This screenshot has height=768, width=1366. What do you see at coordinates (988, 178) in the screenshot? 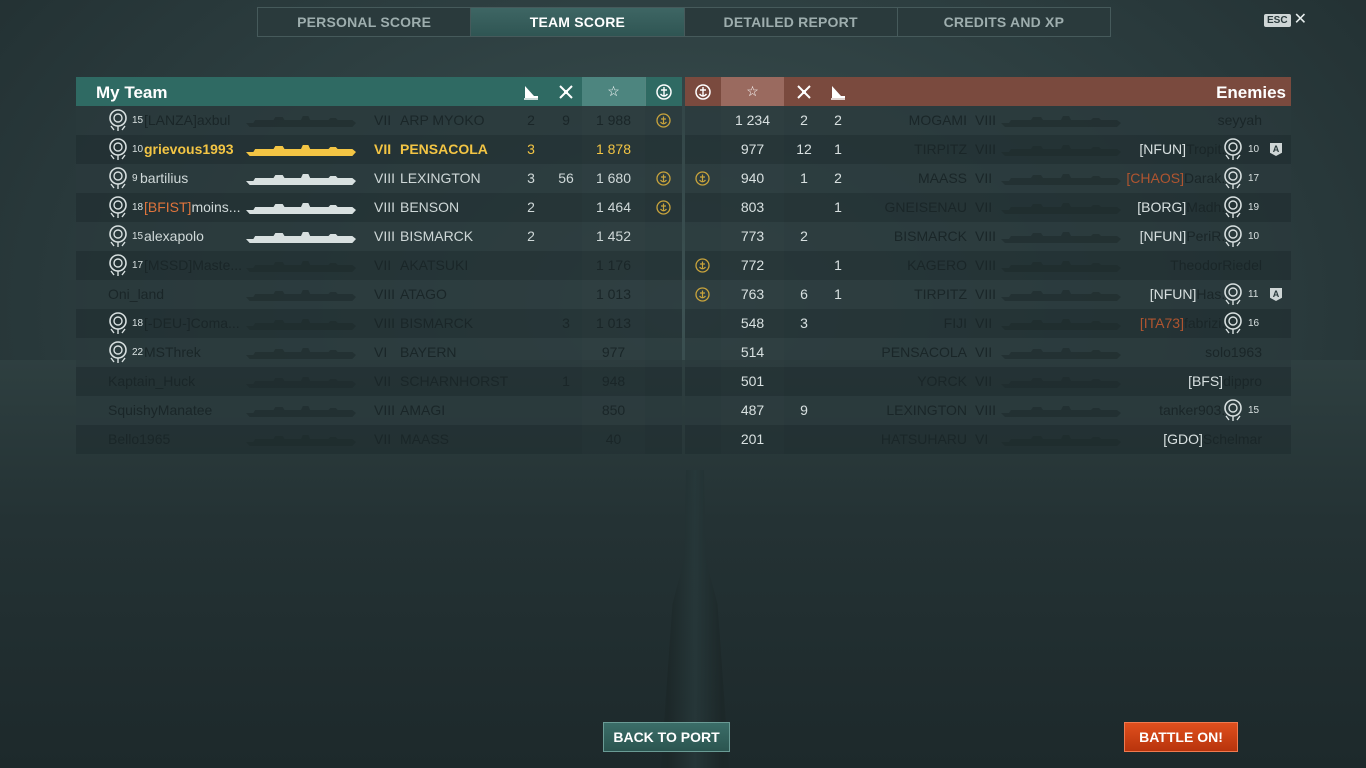
I see `table-row: 940 1 2 MAASS VII [CHAOS]Darak... 17` at bounding box center [988, 178].